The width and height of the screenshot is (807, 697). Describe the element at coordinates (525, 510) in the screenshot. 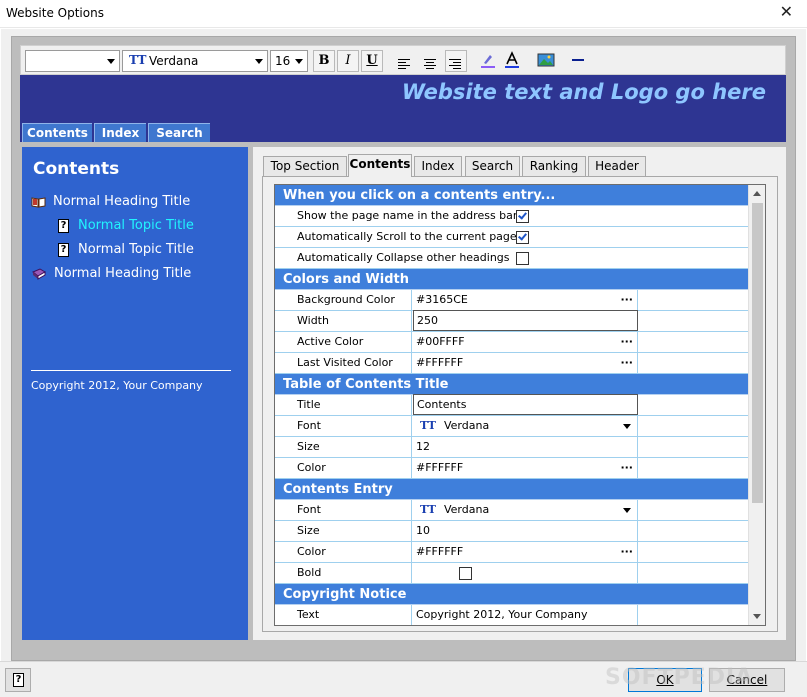

I see `entry-font-select: TT Verdana` at that location.